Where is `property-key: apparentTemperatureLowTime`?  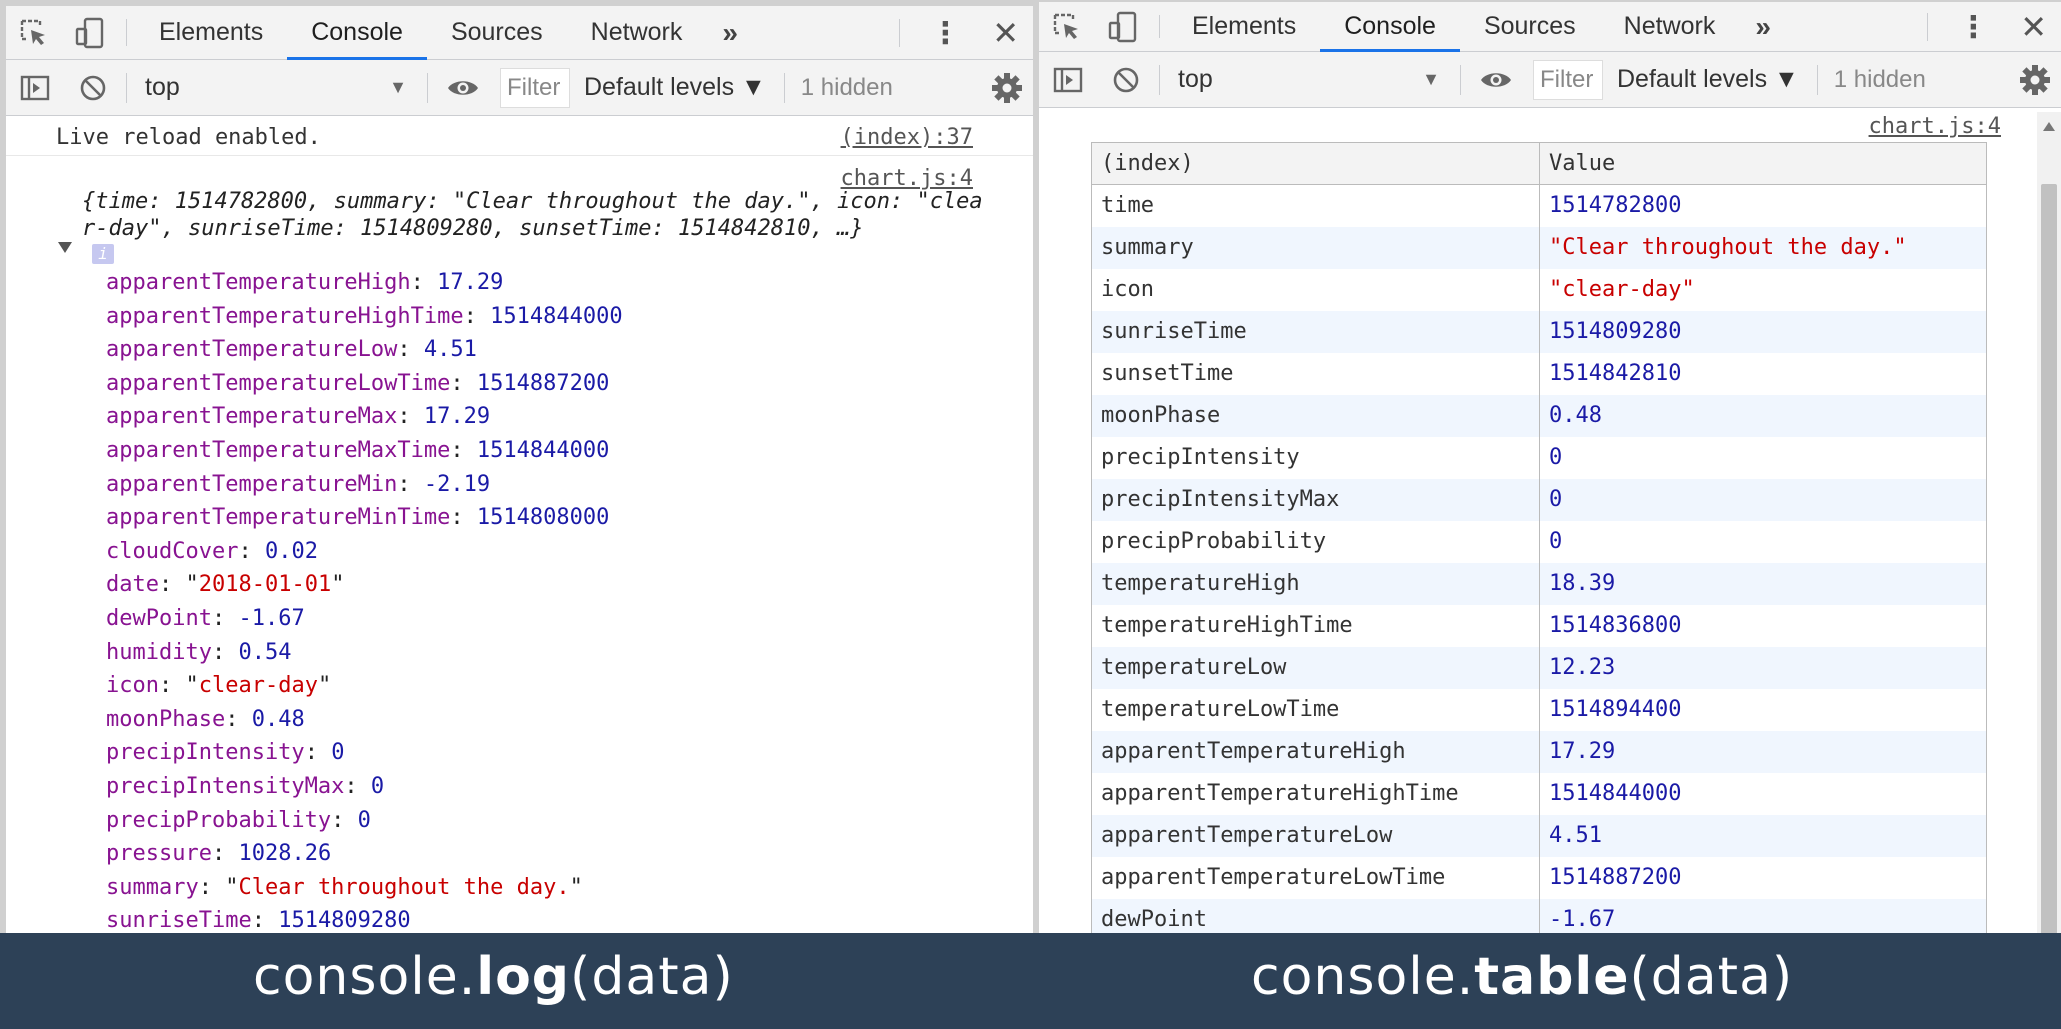 property-key: apparentTemperatureLowTime is located at coordinates (278, 383).